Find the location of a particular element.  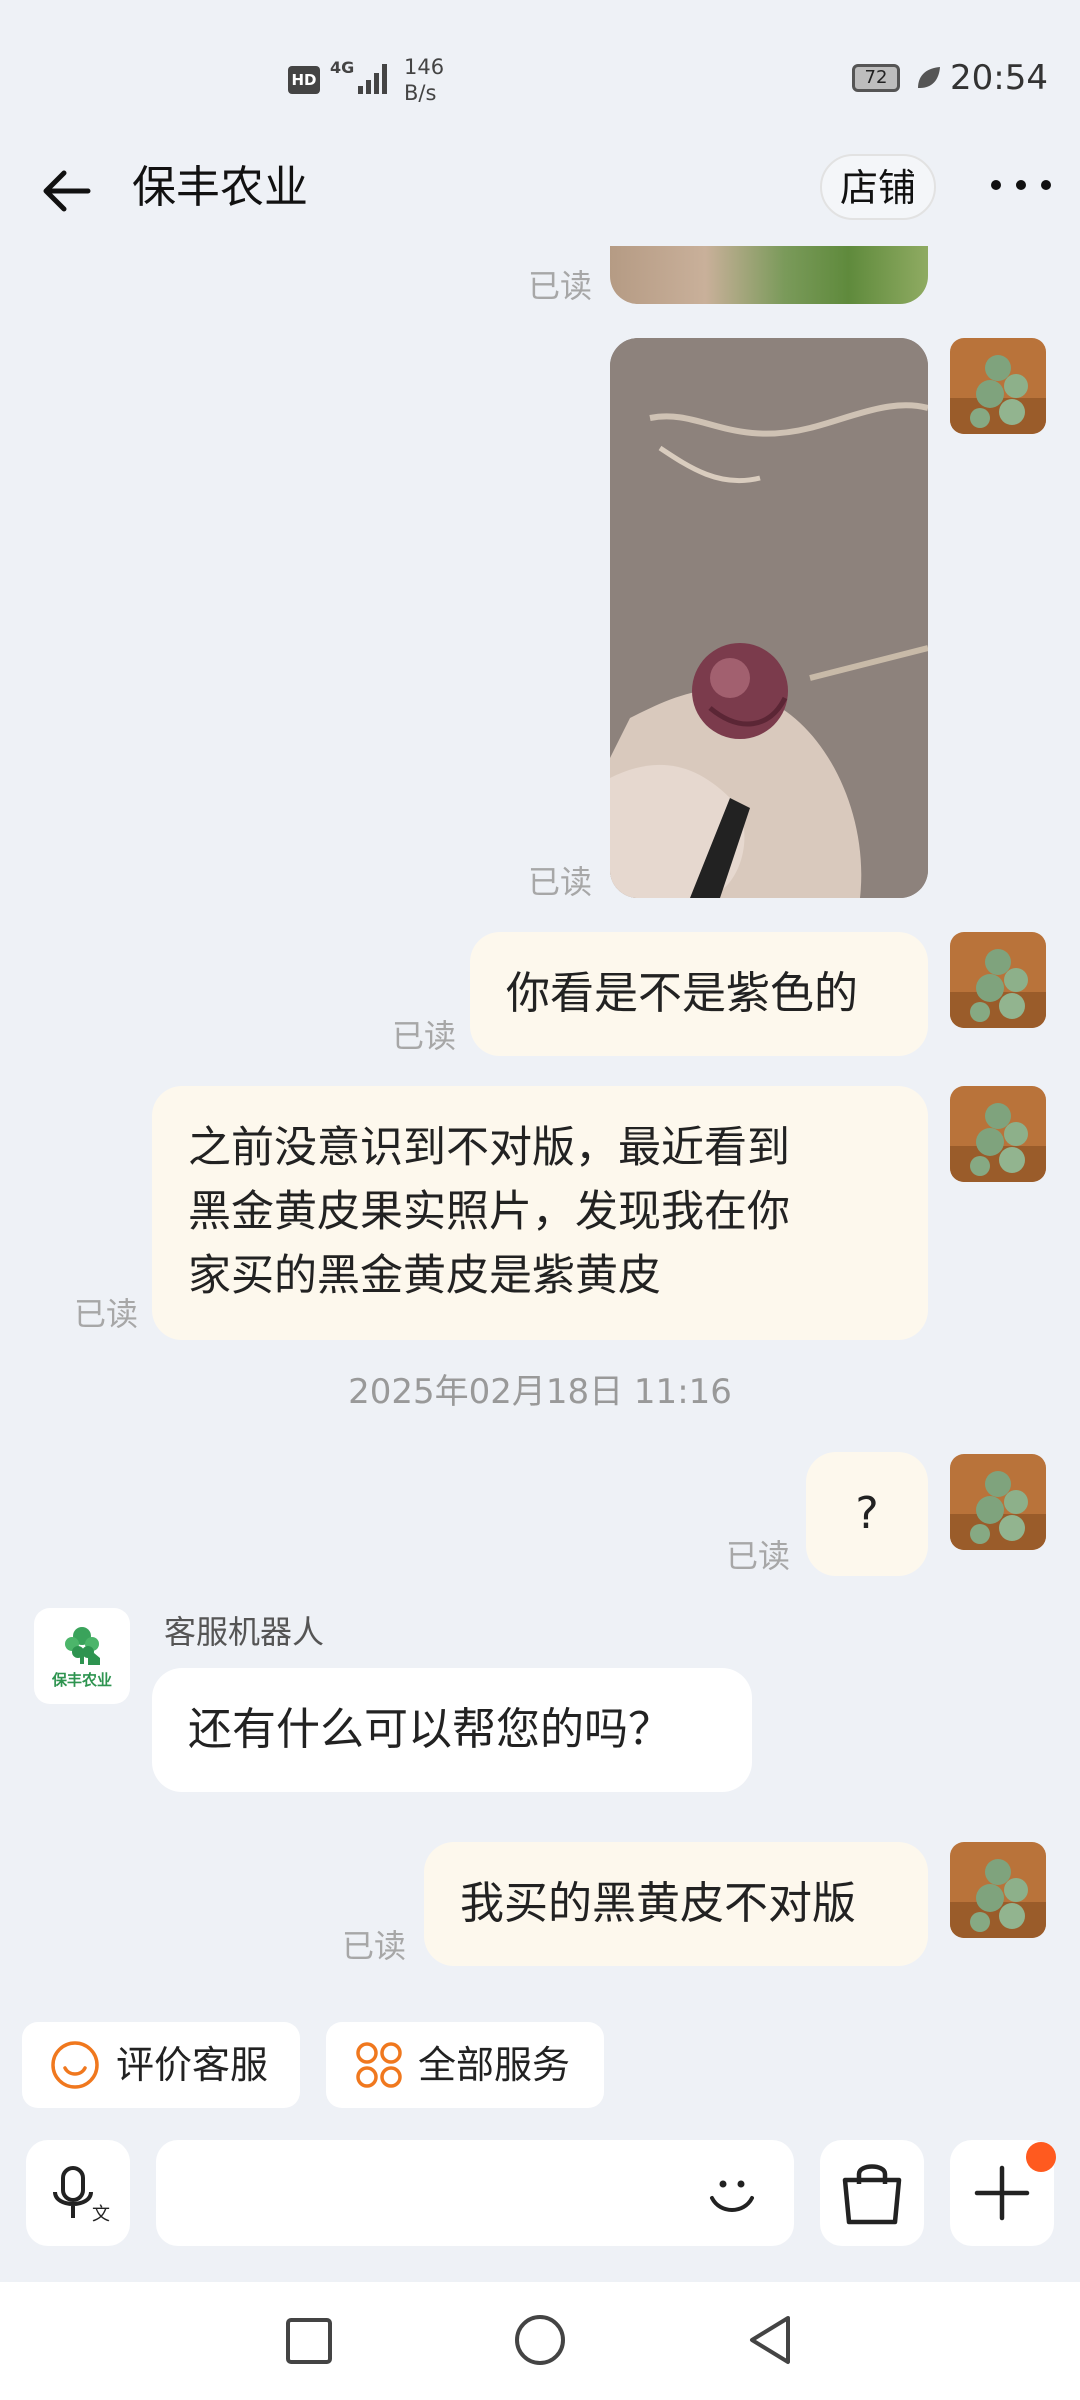

page-title: 保丰农业 is located at coordinates (220, 187).